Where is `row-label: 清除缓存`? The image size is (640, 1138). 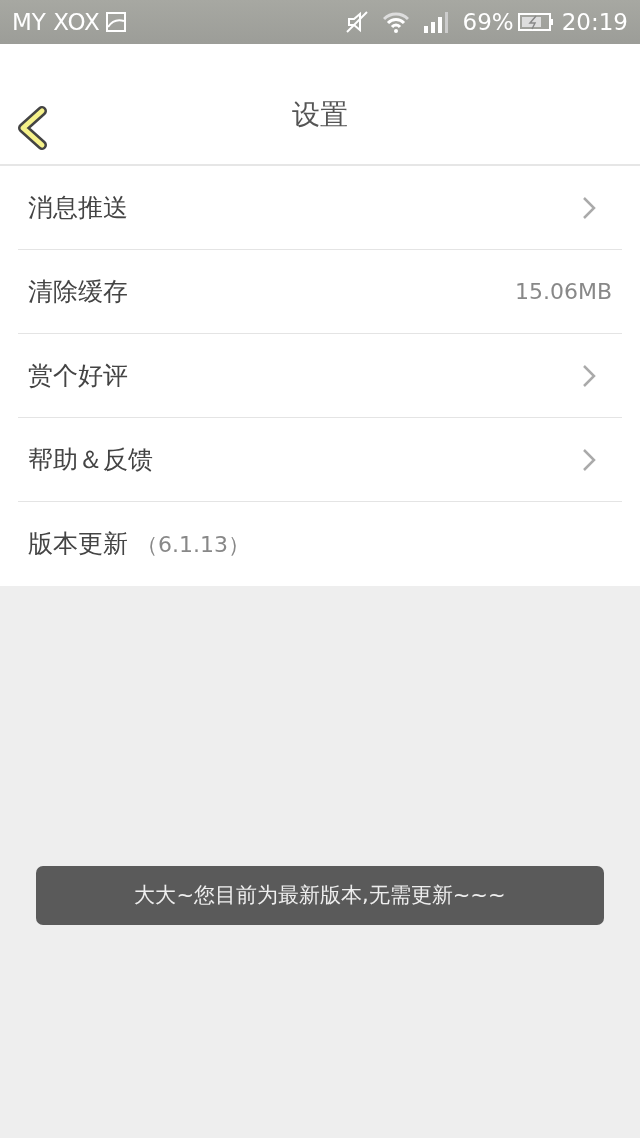 row-label: 清除缓存 is located at coordinates (78, 291).